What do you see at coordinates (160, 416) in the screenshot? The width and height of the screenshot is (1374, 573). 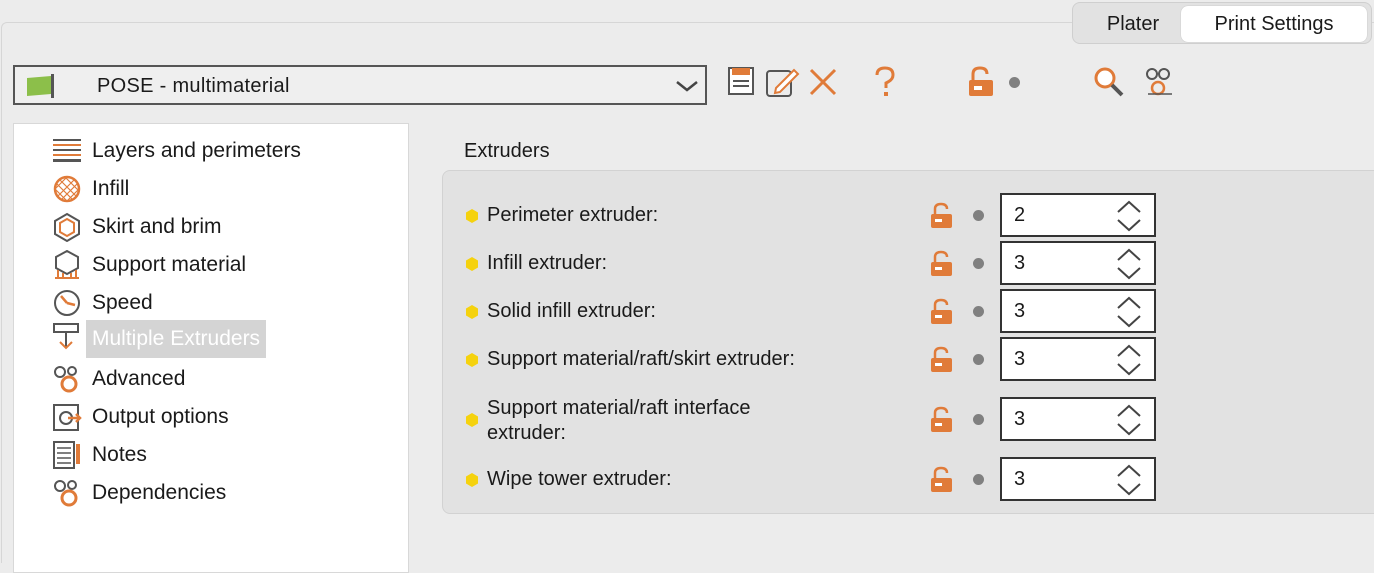 I see `tree-label: Output options` at bounding box center [160, 416].